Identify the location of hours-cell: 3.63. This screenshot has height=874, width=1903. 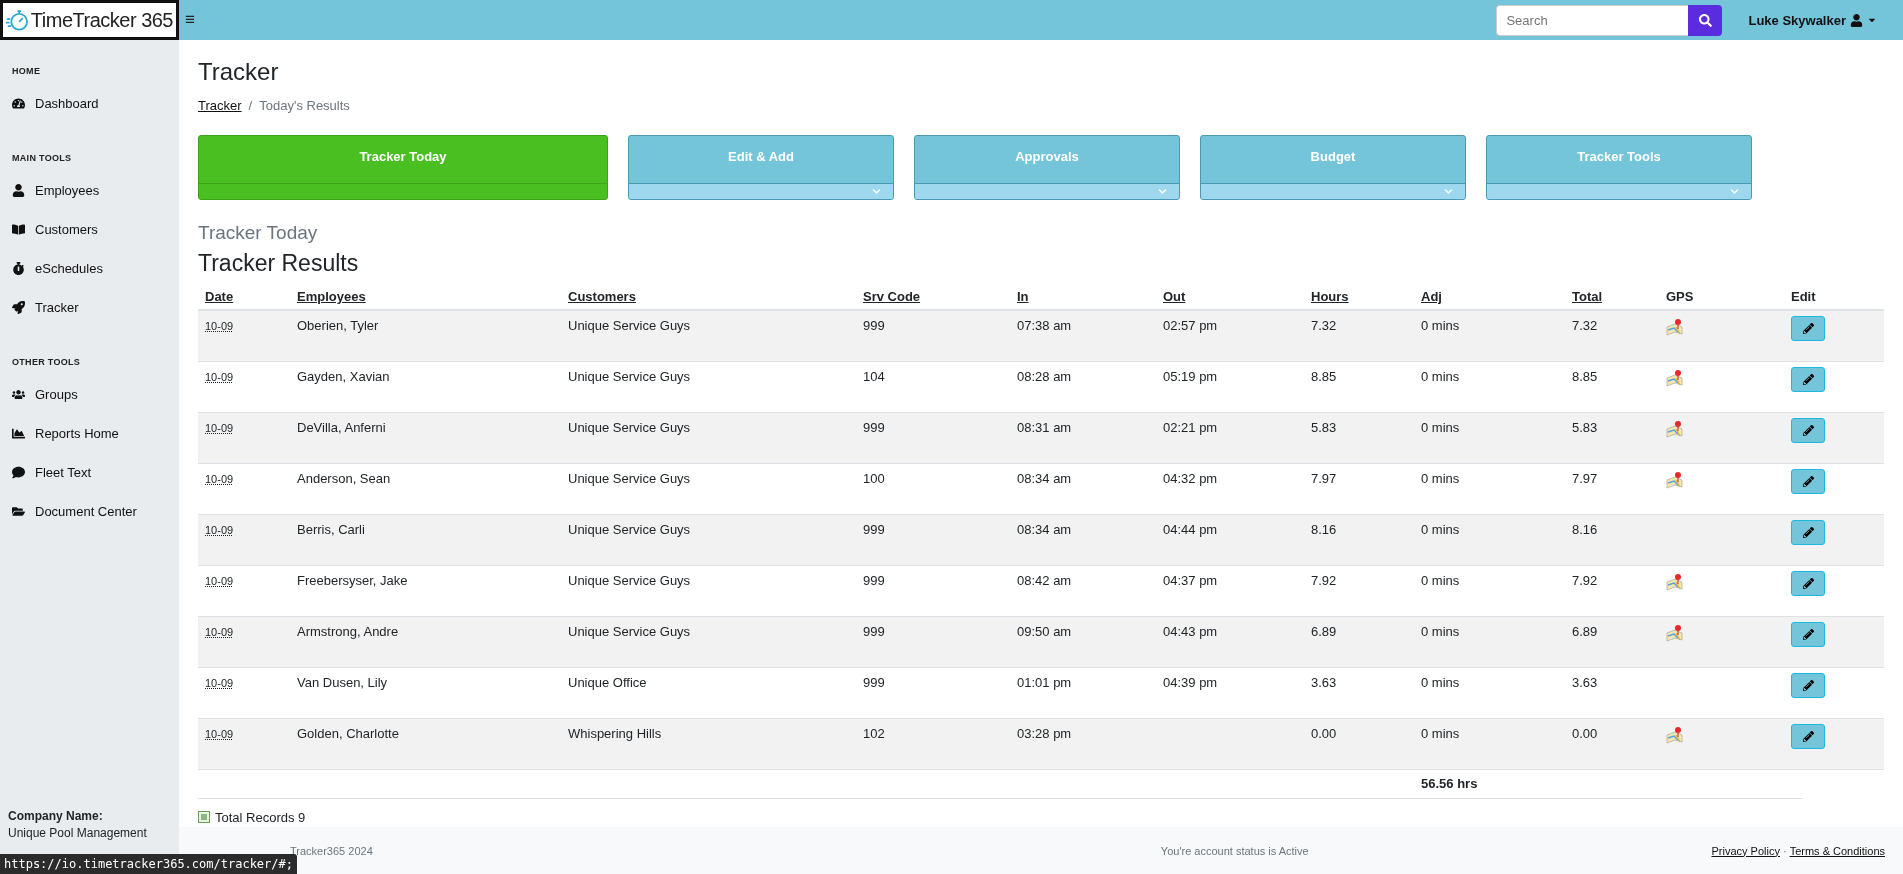
(1324, 682).